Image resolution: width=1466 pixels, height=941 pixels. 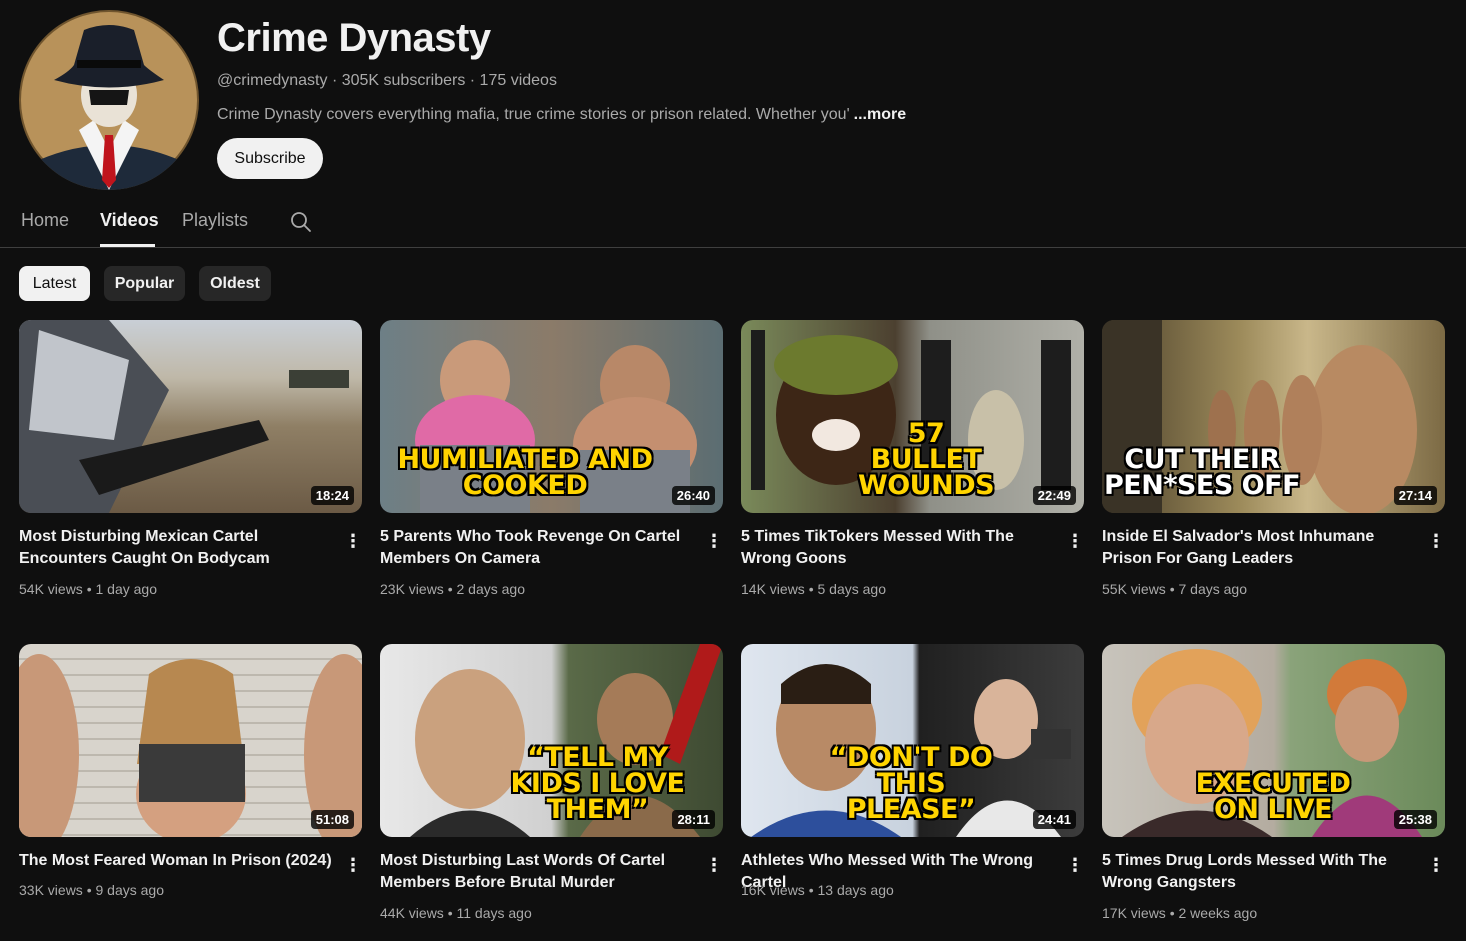 I want to click on video-views: 23K views, so click(x=412, y=589).